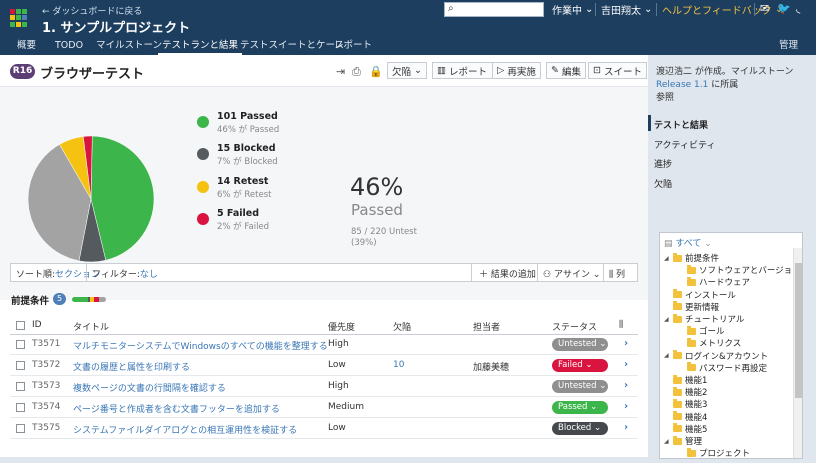 This screenshot has width=816, height=463. Describe the element at coordinates (716, 356) in the screenshot. I see `tree-node: ◢ ログイン&アカウント` at that location.